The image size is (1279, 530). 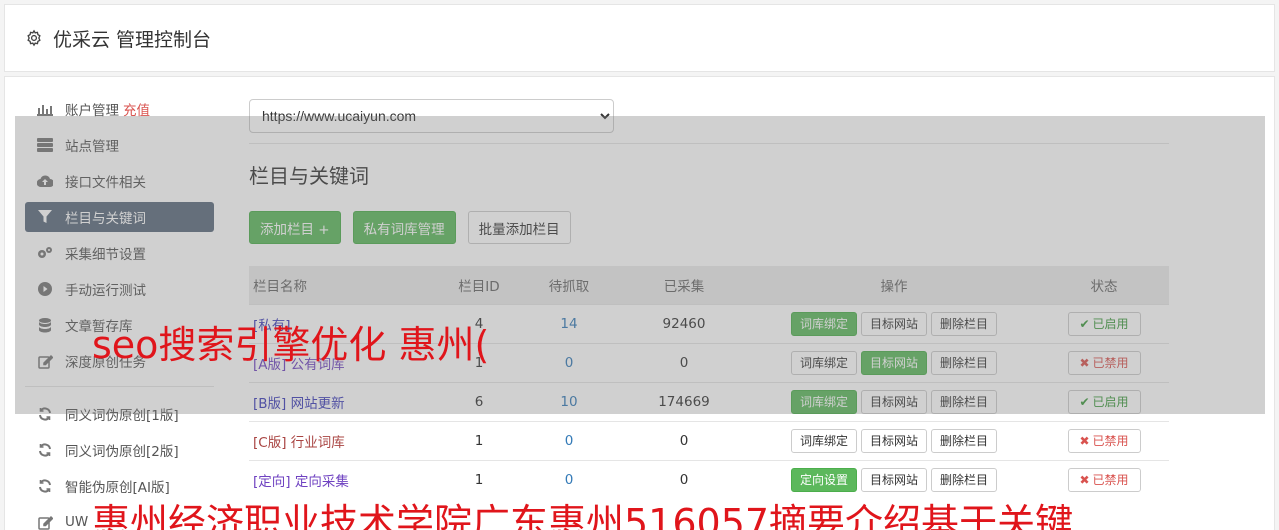 I want to click on collected-count: 174669, so click(x=684, y=401).